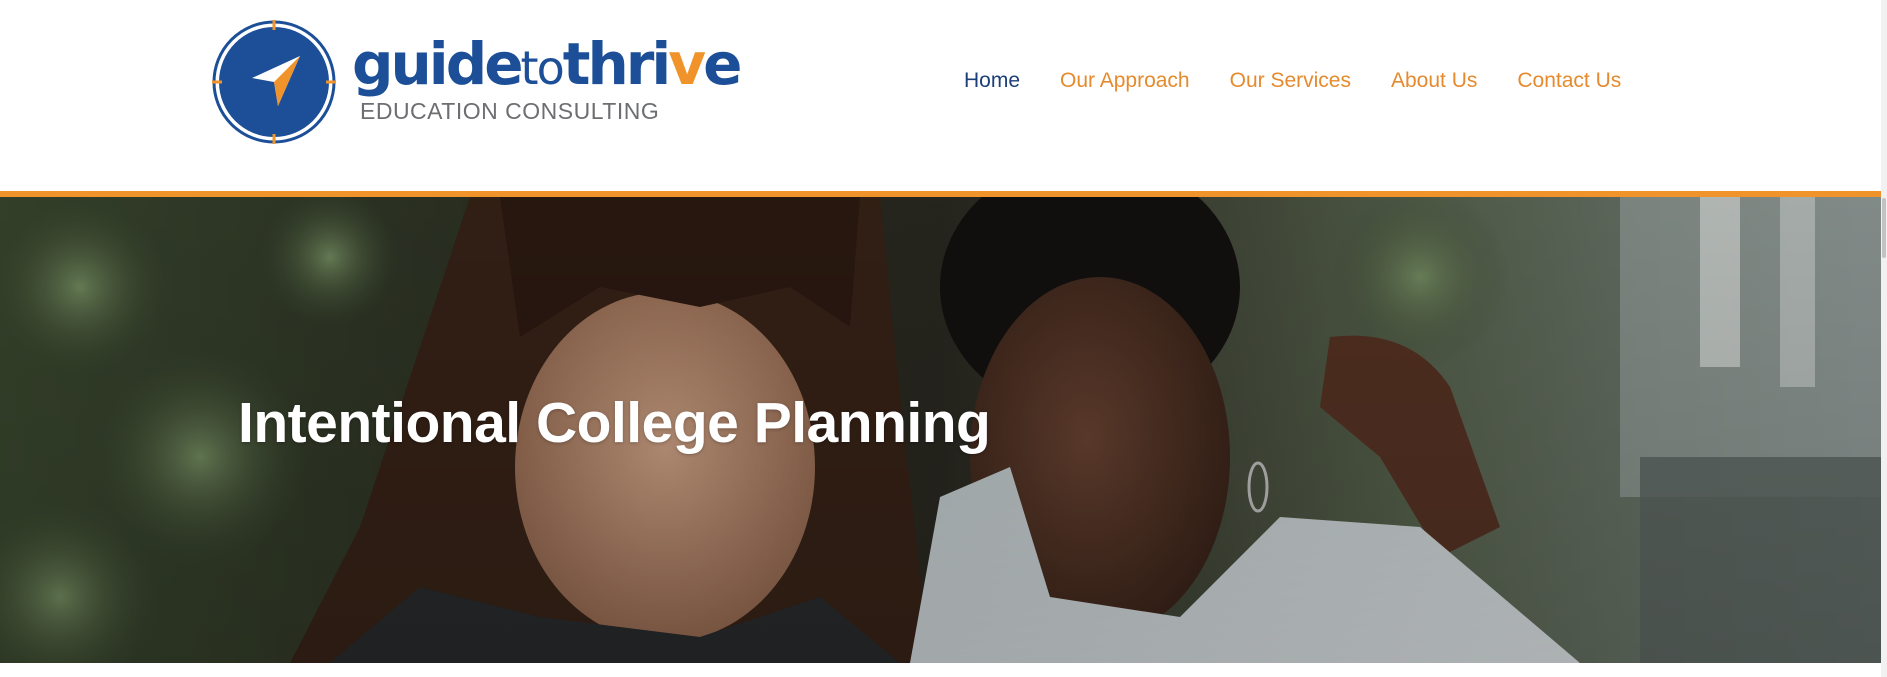 Image resolution: width=1887 pixels, height=677 pixels. Describe the element at coordinates (1125, 81) in the screenshot. I see `nav-item-our-approach: Our Approach` at that location.